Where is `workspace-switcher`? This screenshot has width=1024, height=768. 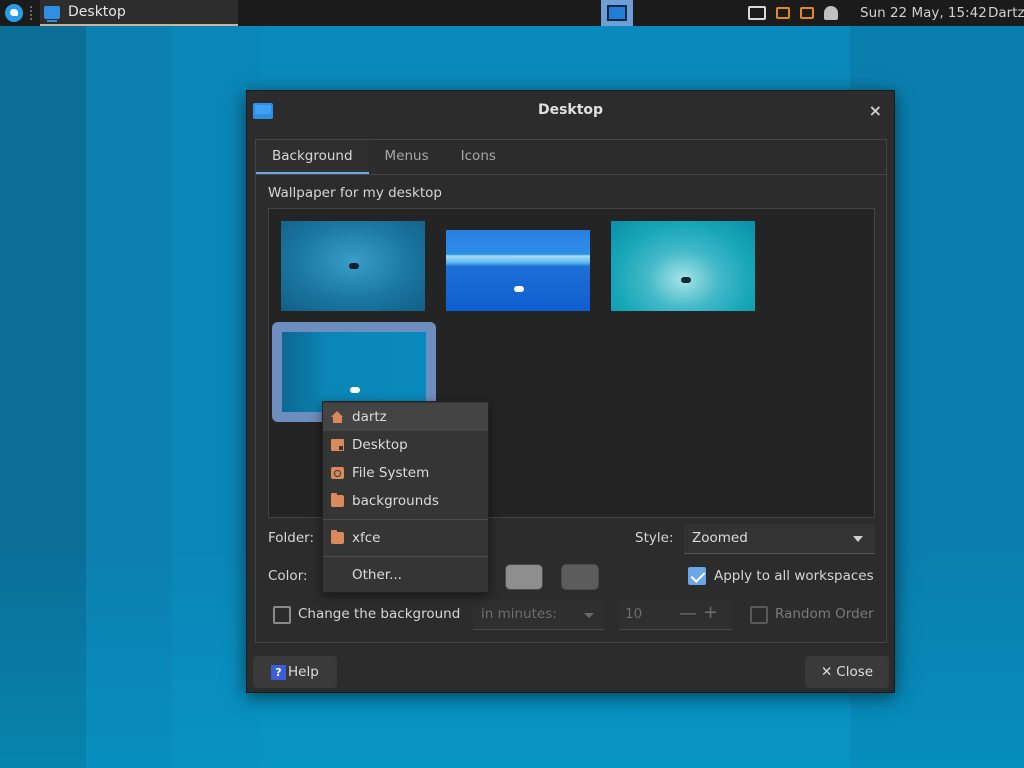 workspace-switcher is located at coordinates (617, 13).